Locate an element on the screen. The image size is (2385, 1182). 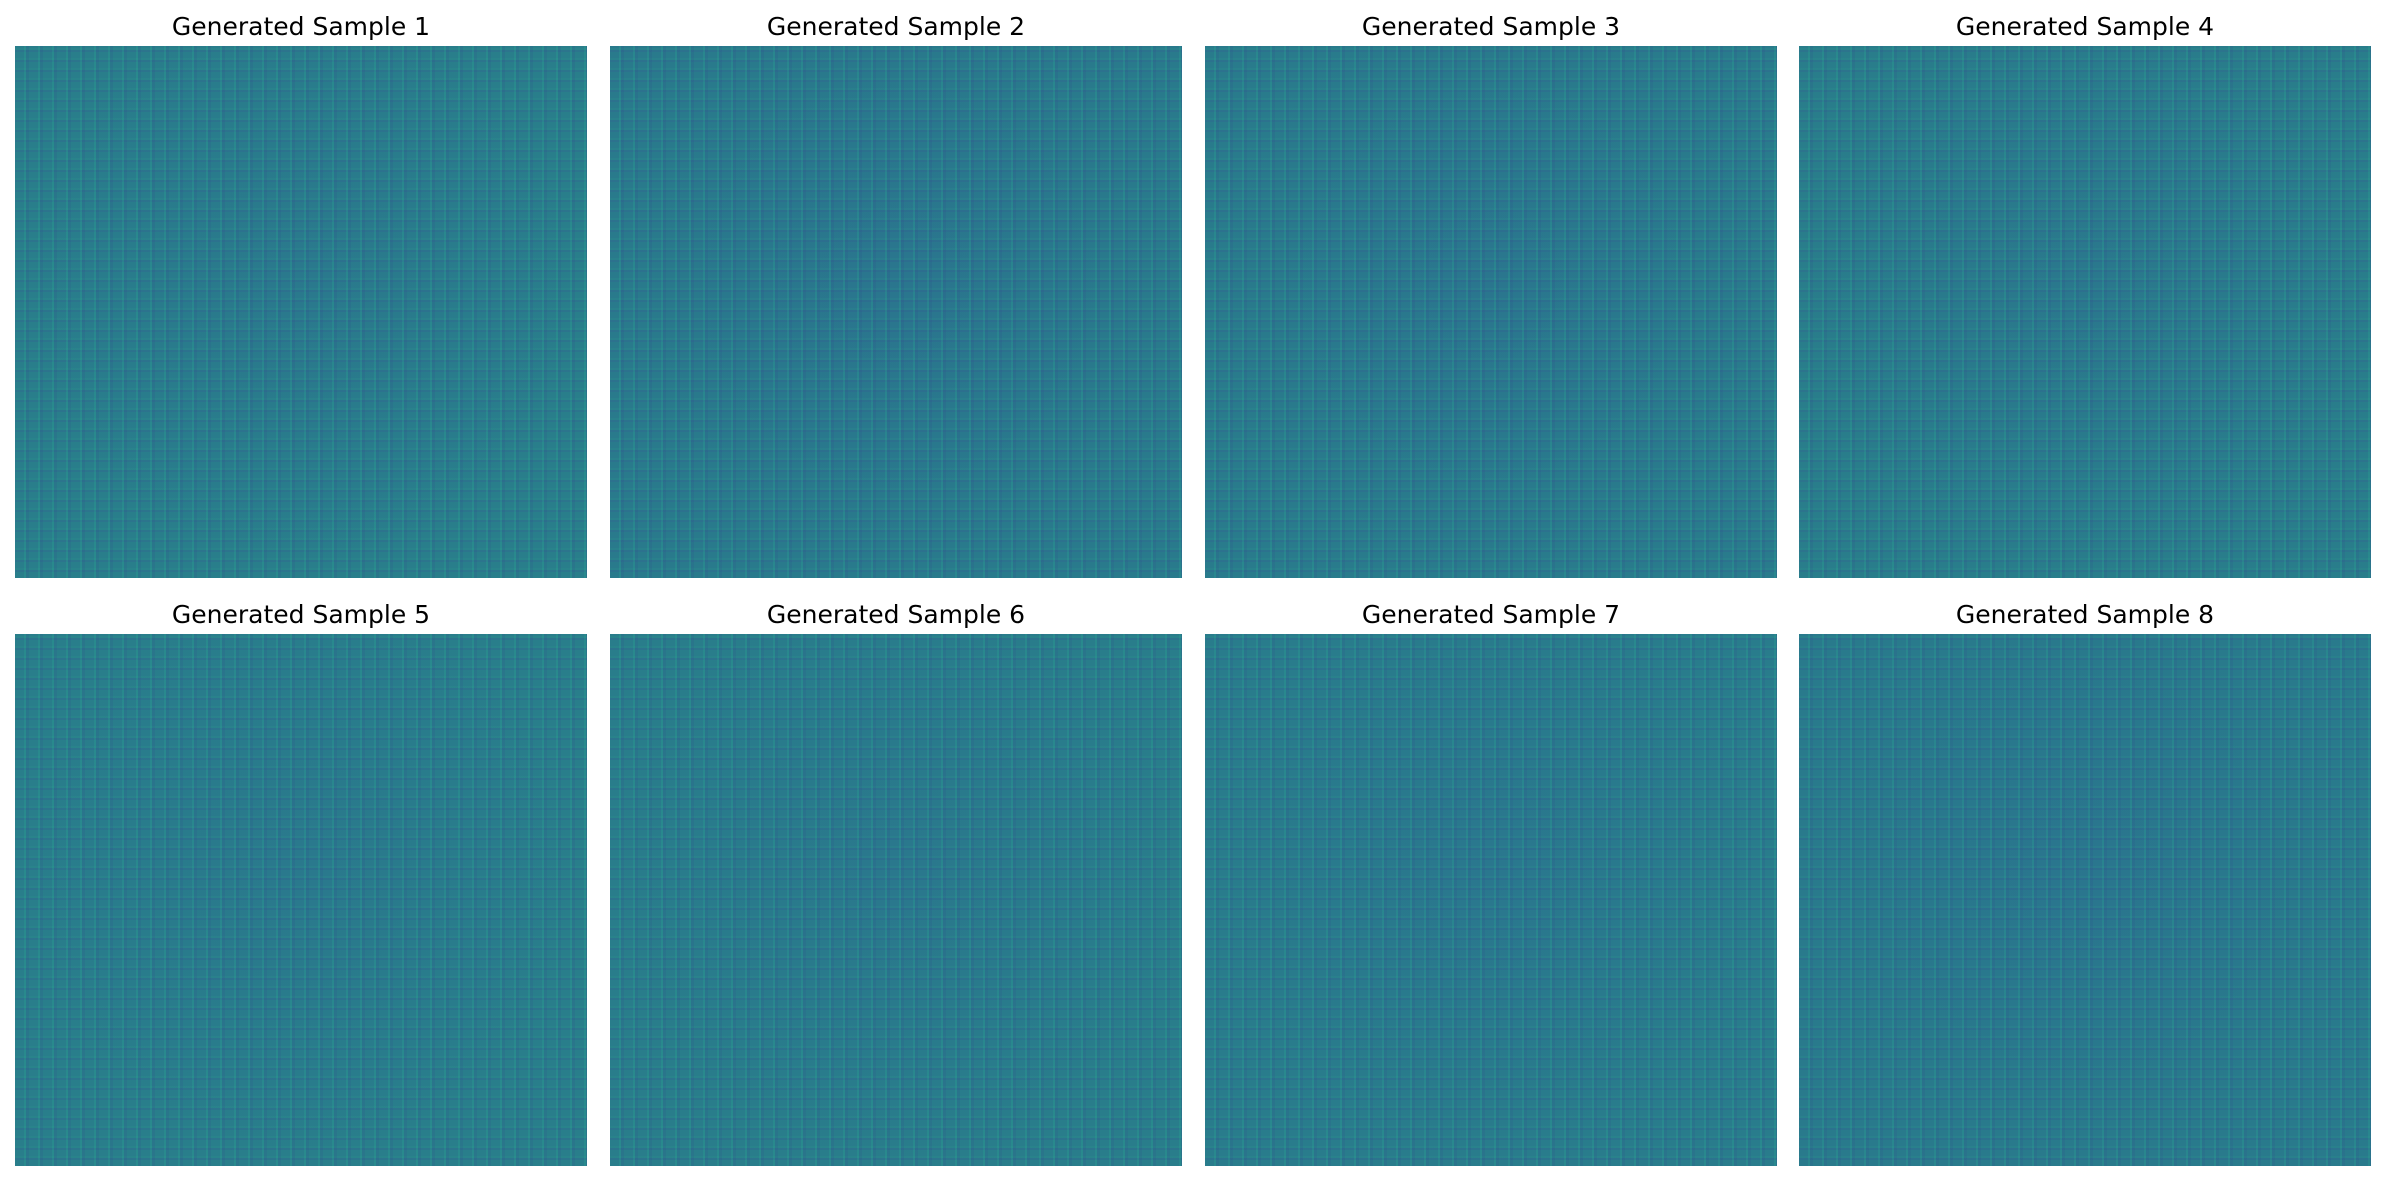
sample-panel-3: Generated Sample 3 is located at coordinates (1491, 294).